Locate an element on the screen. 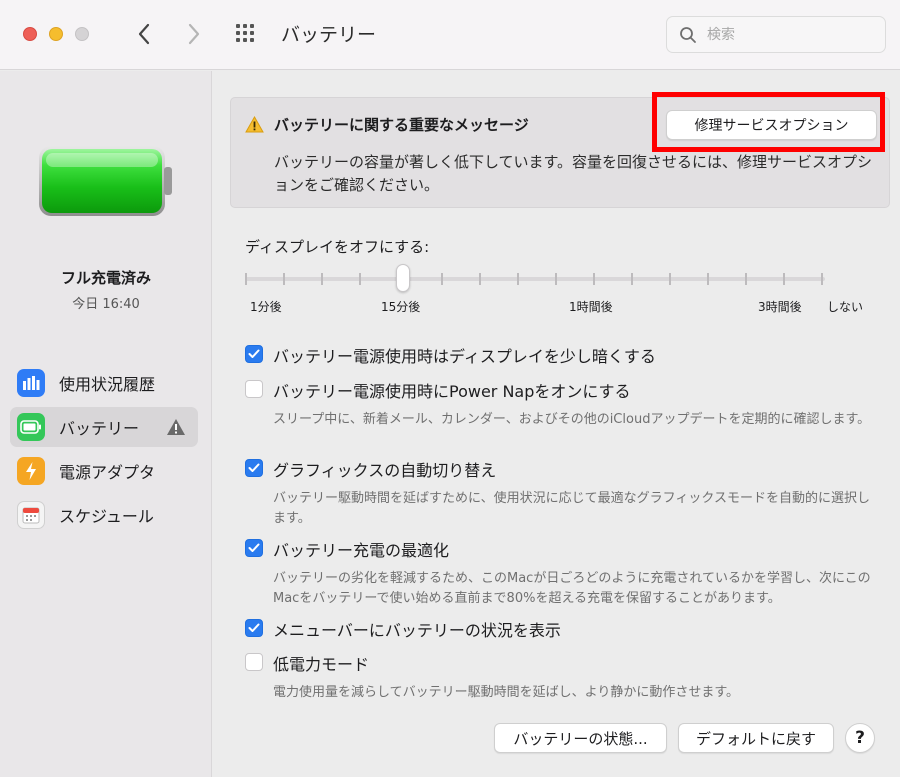 The height and width of the screenshot is (777, 900). sidebar-item-label: スケジュール is located at coordinates (106, 516).